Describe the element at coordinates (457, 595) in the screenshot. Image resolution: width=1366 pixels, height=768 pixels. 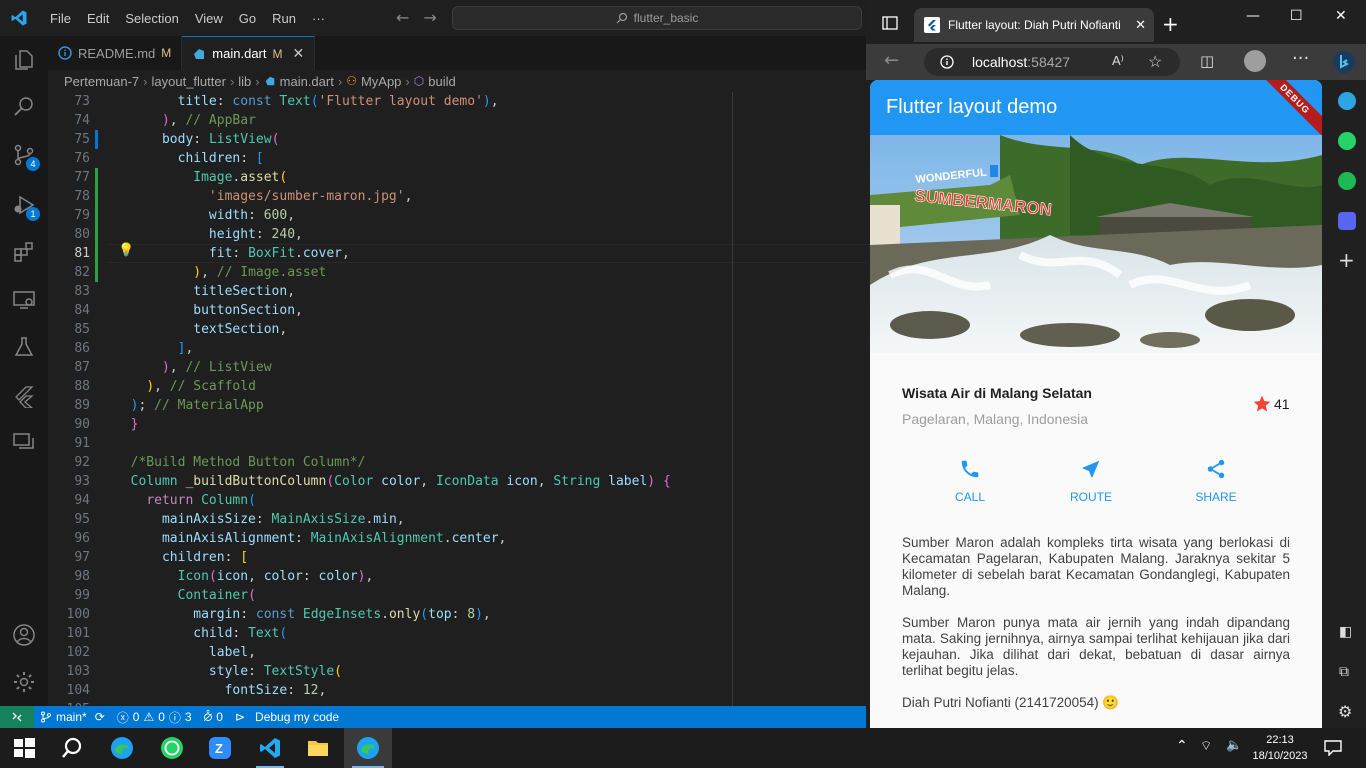
I see `code-line: 99 Container(` at that location.